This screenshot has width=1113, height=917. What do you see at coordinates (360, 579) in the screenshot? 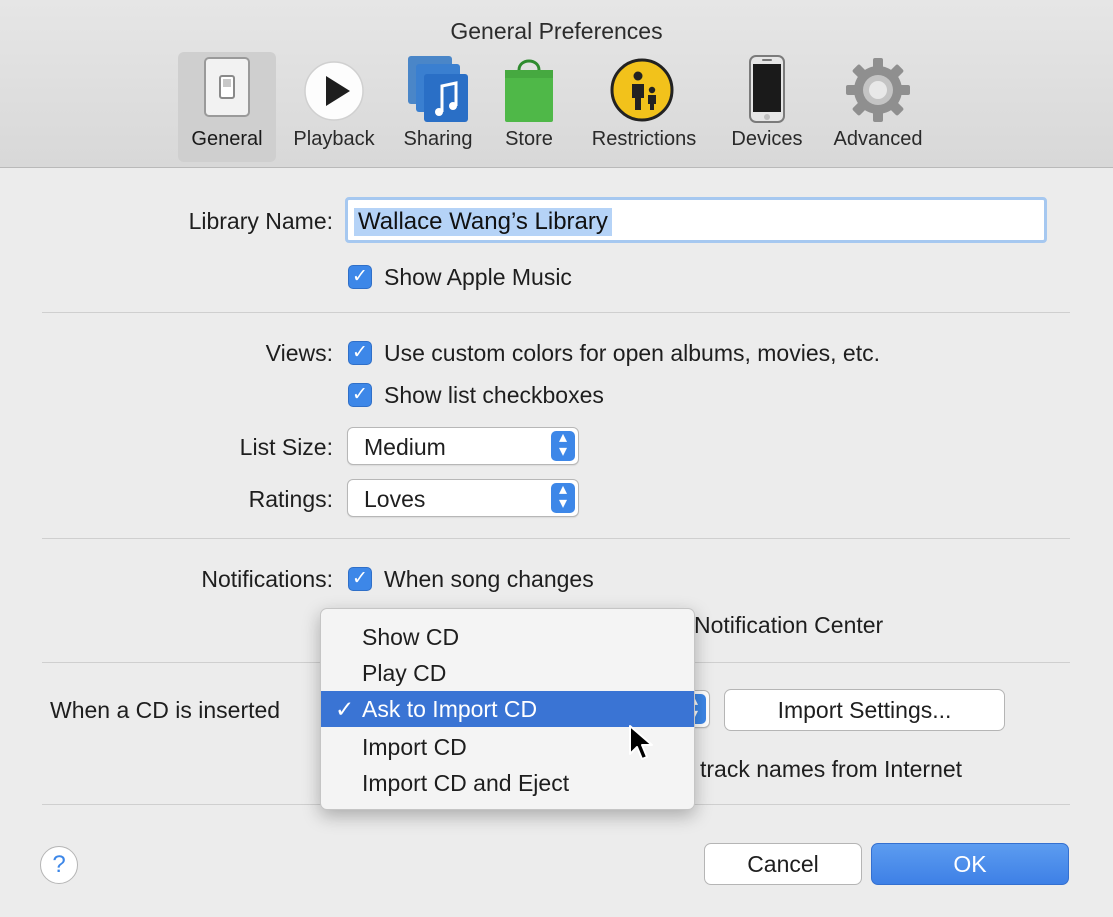
I see `song-changes-checkbox: ✓` at bounding box center [360, 579].